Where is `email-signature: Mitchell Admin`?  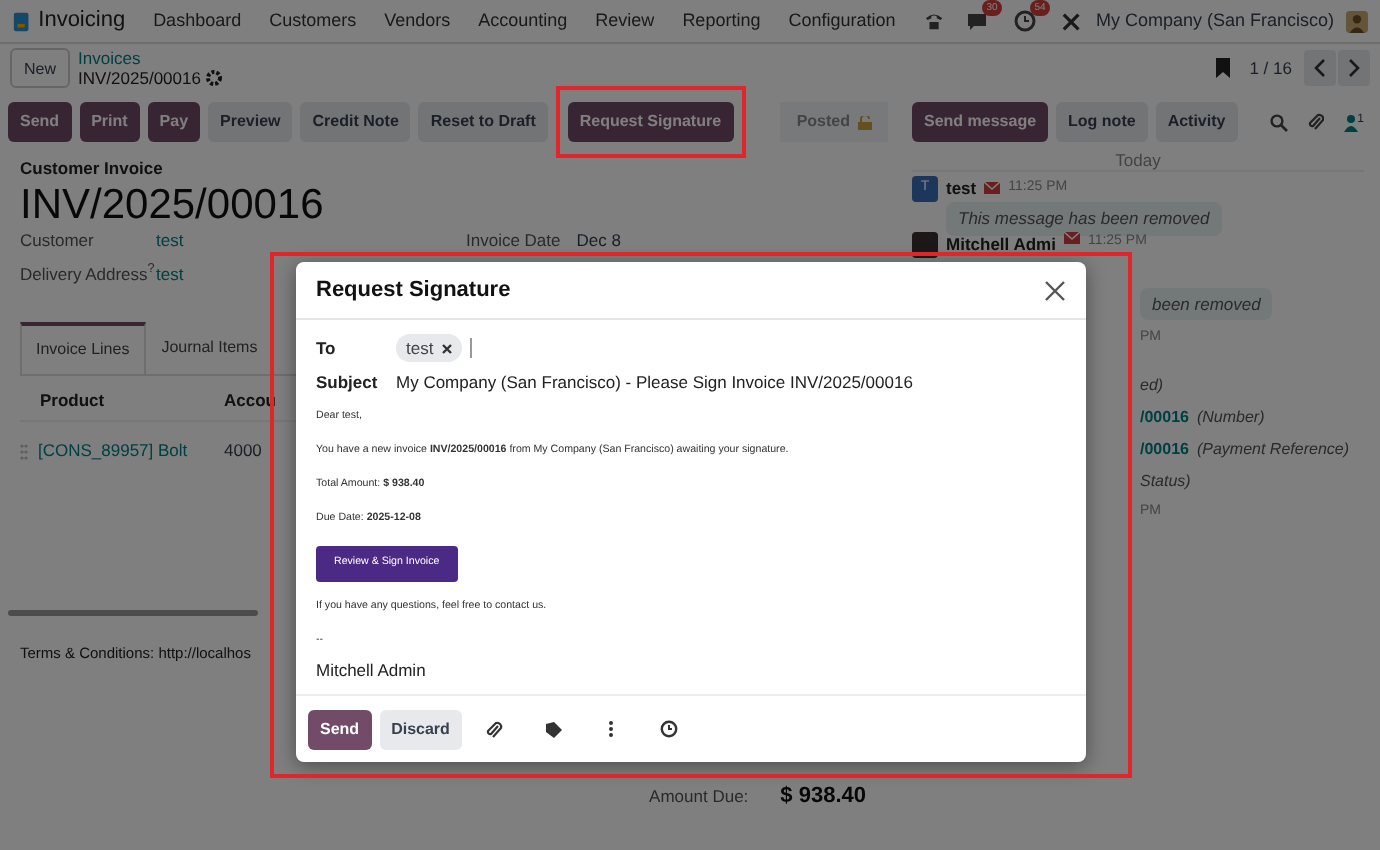 email-signature: Mitchell Admin is located at coordinates (372, 670).